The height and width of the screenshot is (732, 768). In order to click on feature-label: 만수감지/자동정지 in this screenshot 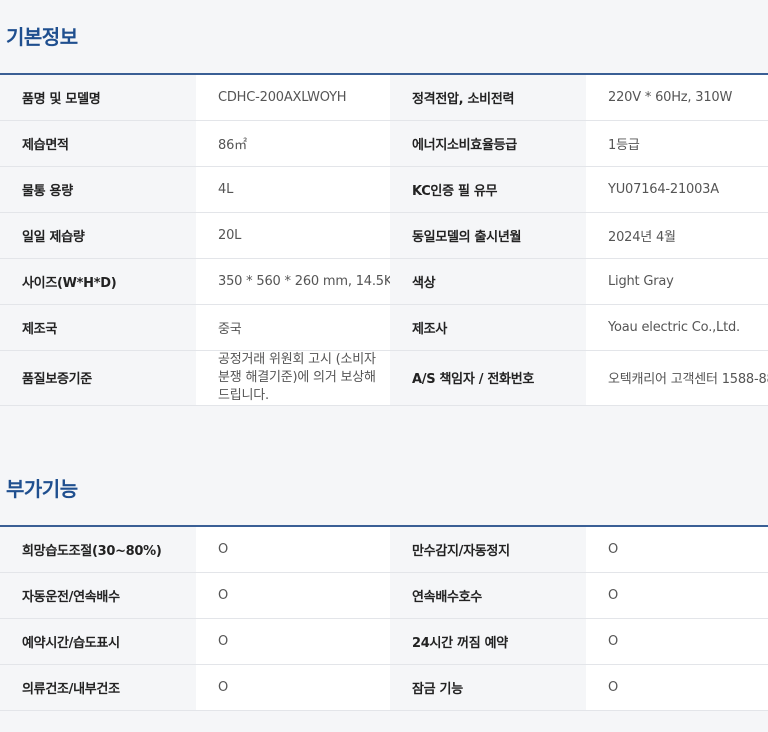, I will do `click(488, 549)`.